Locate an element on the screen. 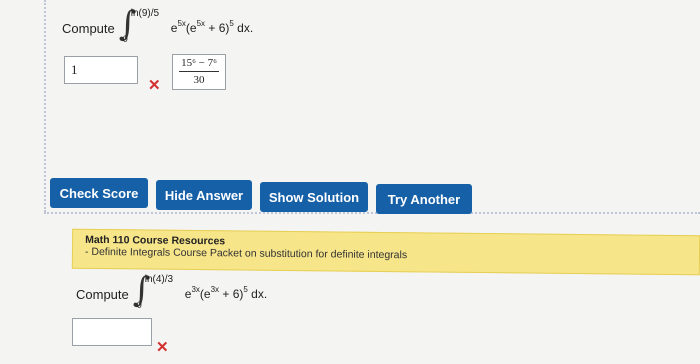  upper-limit: ln(9)/5 is located at coordinates (145, 13).